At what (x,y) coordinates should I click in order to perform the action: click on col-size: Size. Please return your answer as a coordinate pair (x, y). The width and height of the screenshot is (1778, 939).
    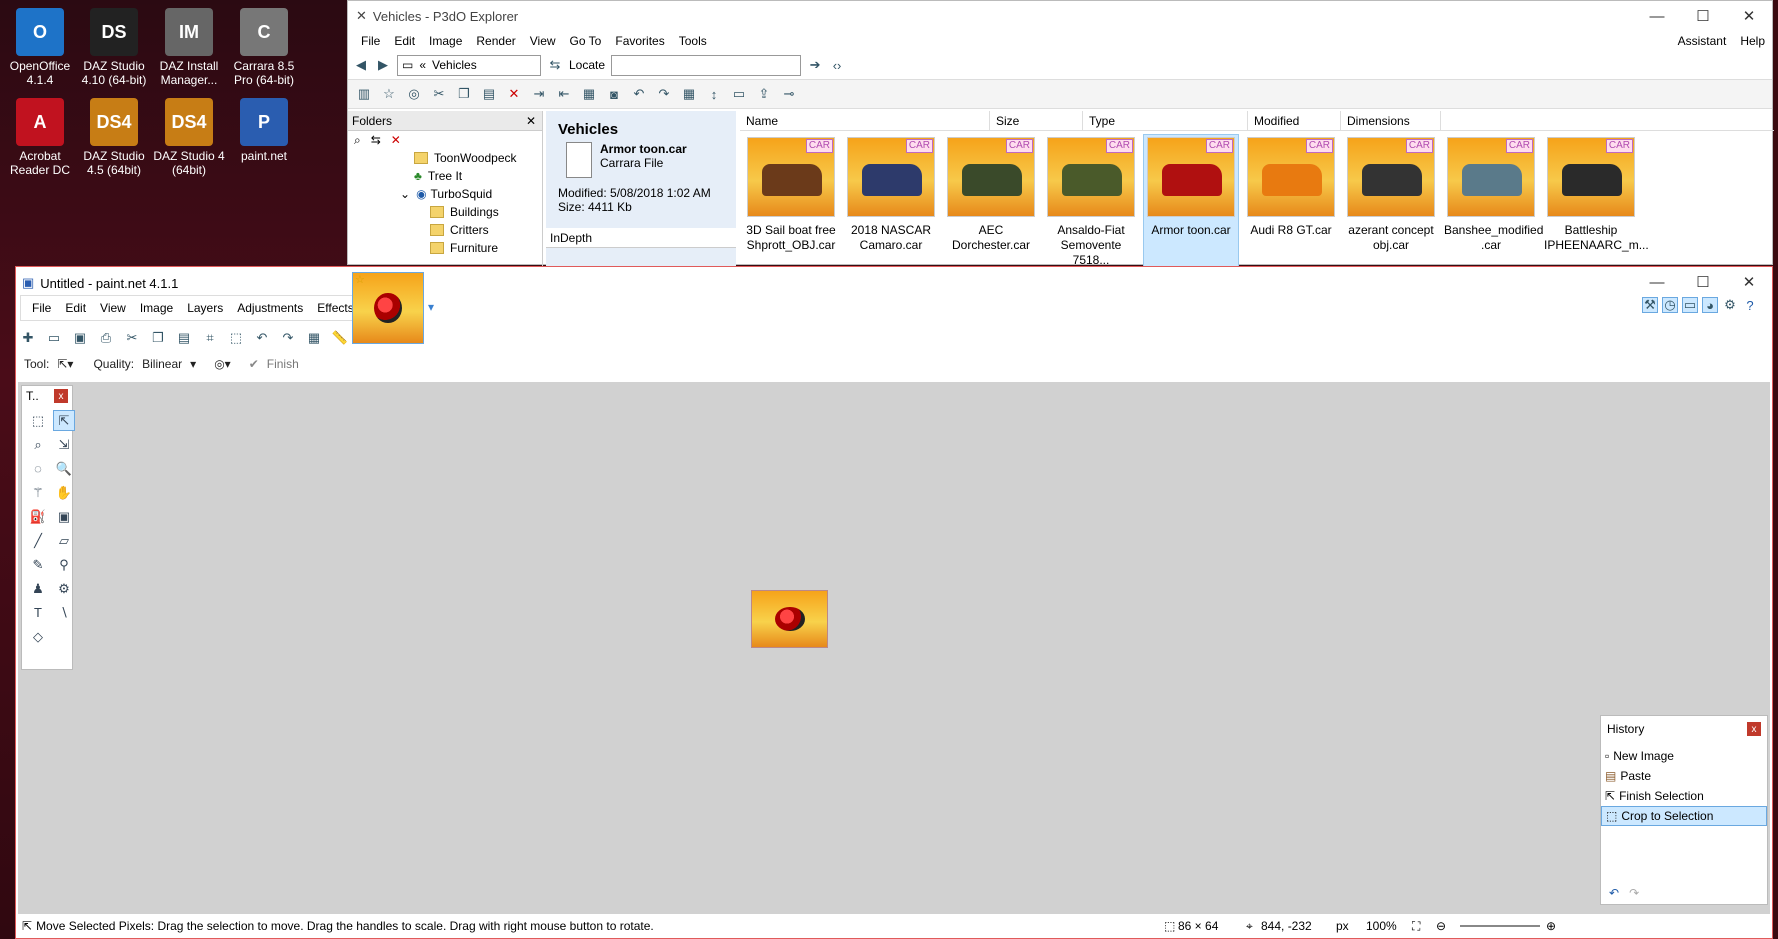
    Looking at the image, I should click on (1036, 120).